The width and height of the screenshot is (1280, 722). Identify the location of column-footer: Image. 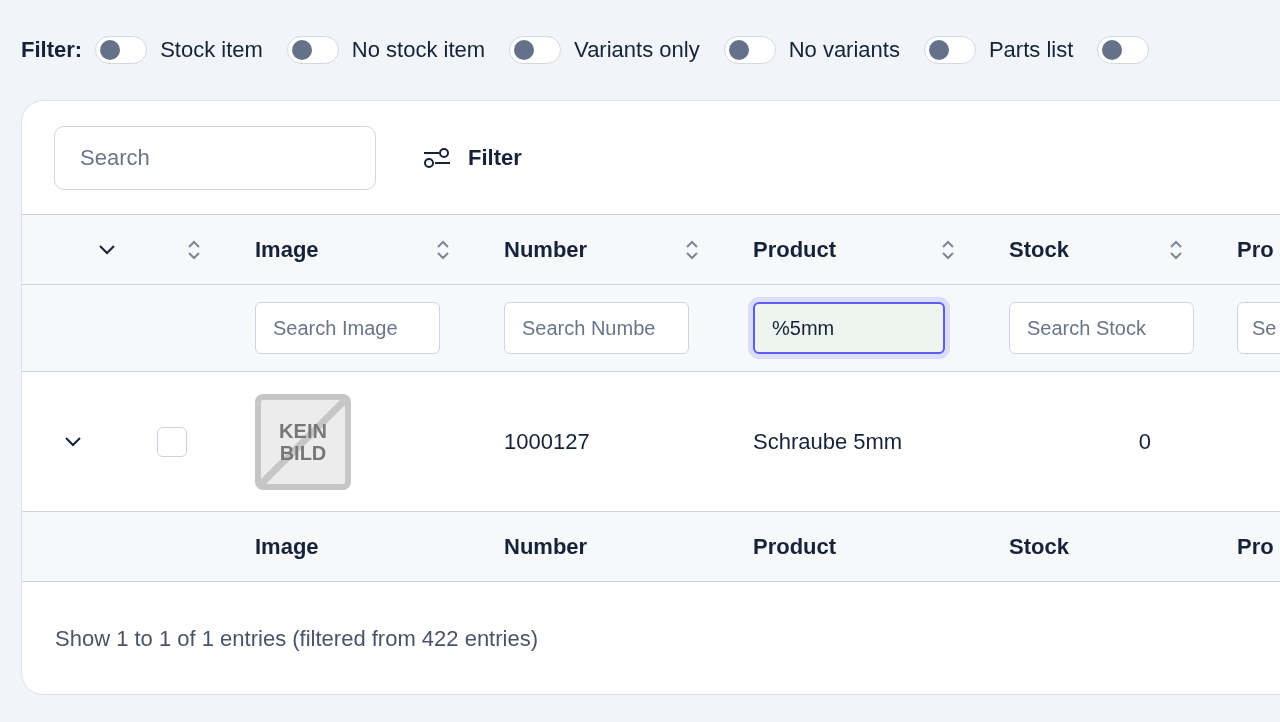
(287, 546).